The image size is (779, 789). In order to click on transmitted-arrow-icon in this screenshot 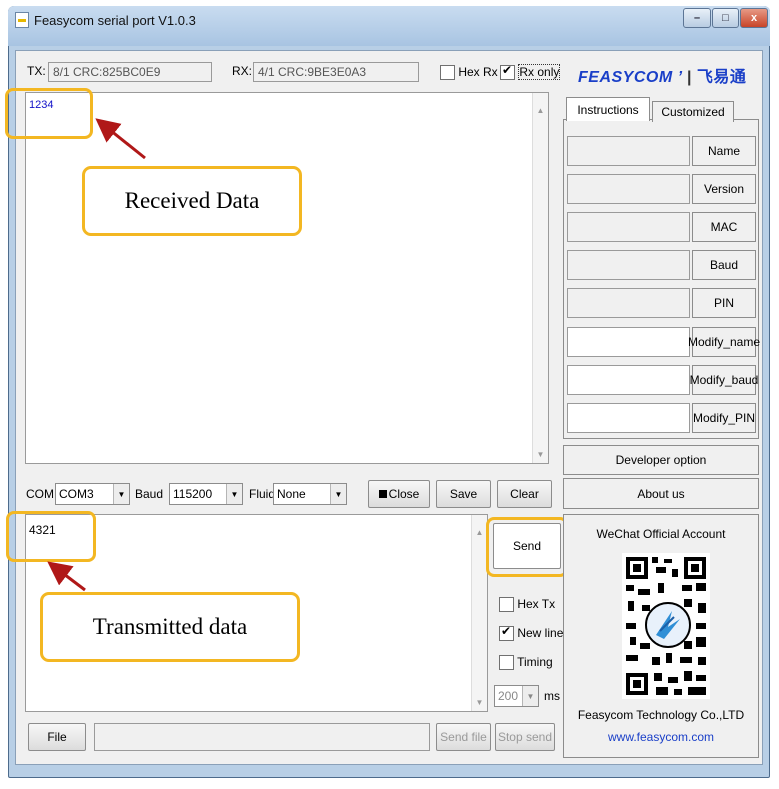, I will do `click(66, 576)`.